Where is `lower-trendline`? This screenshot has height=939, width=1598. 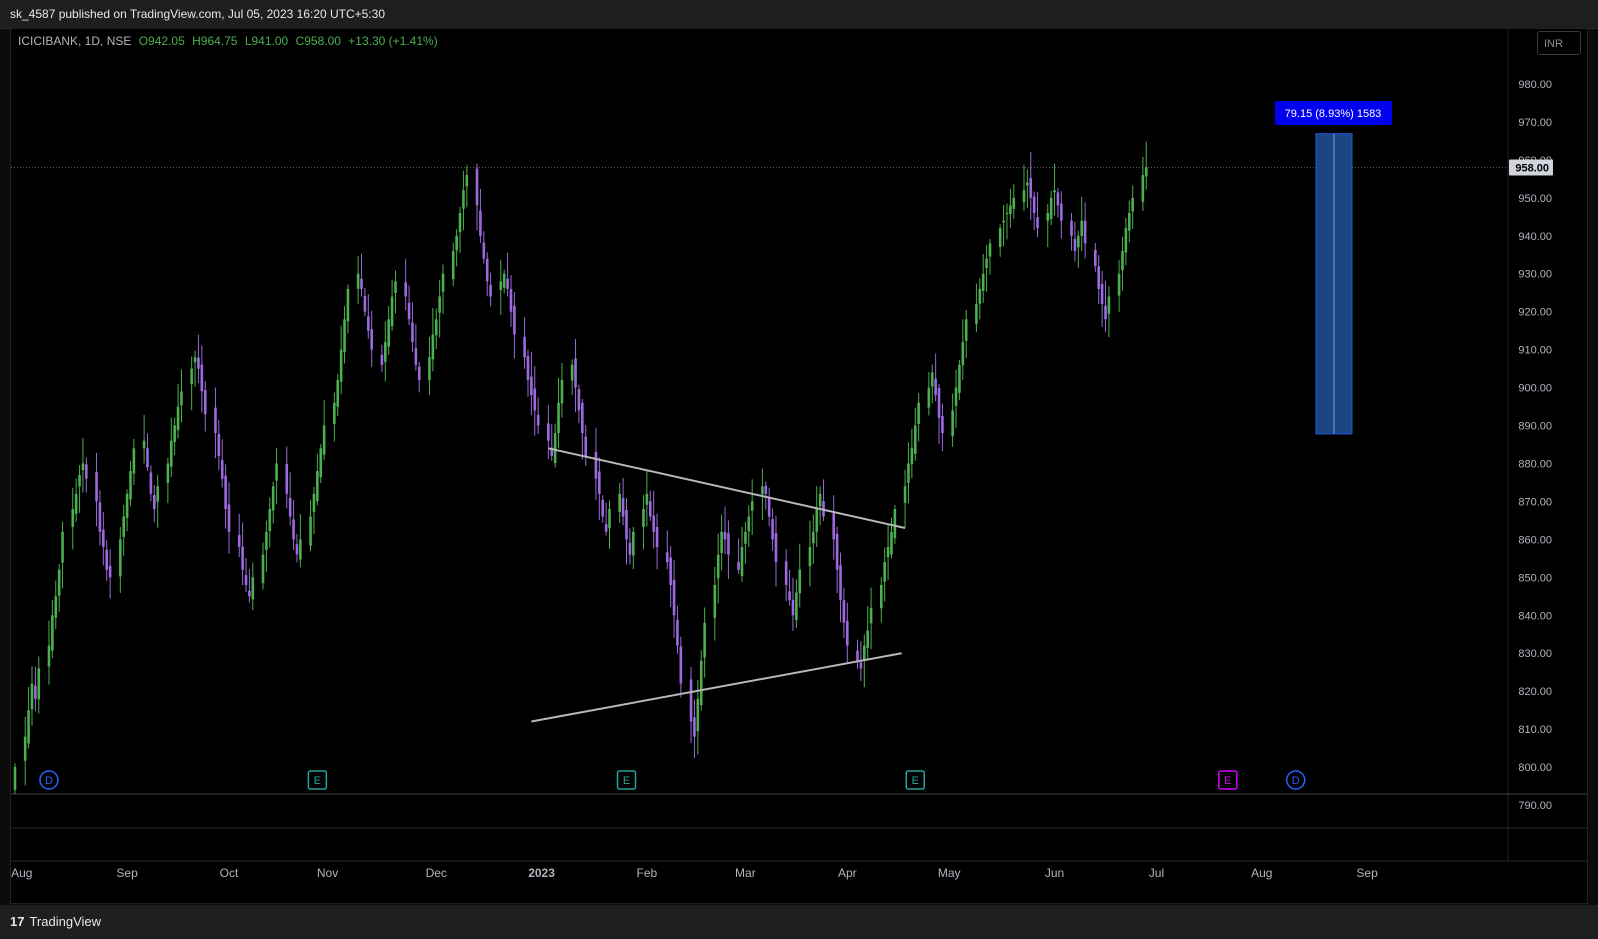 lower-trendline is located at coordinates (716, 687).